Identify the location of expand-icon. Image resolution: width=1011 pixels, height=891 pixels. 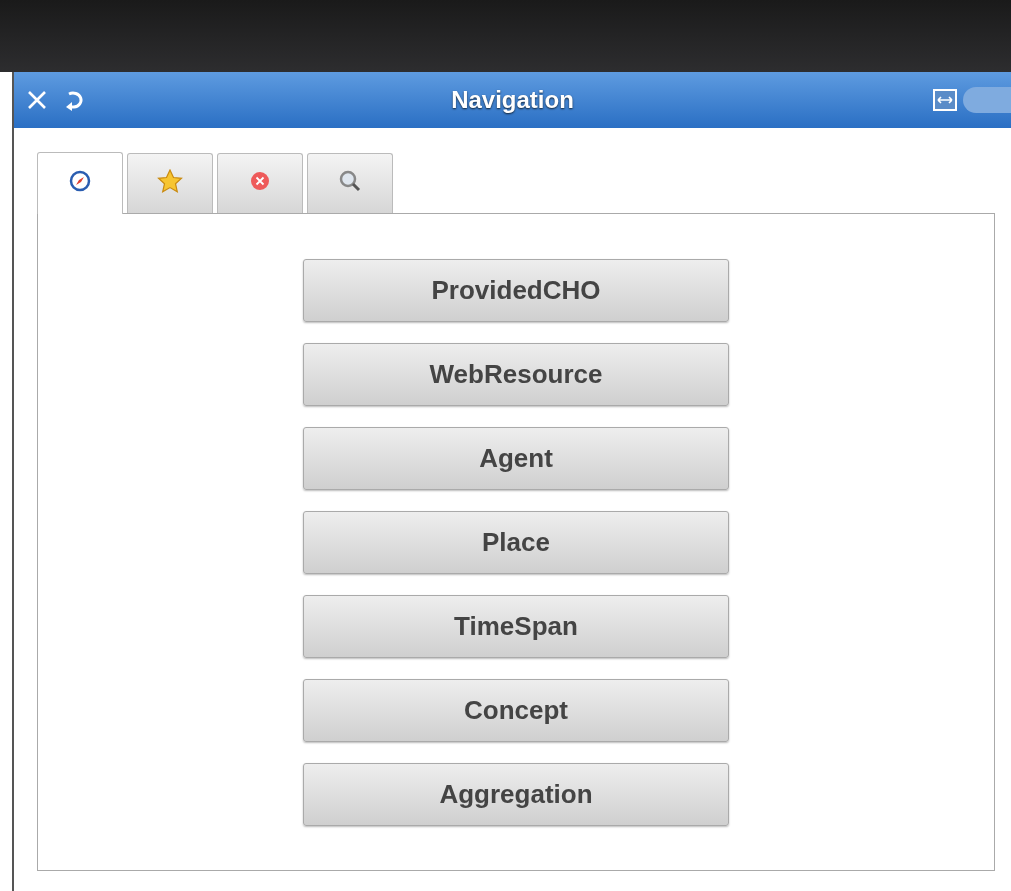
(945, 100).